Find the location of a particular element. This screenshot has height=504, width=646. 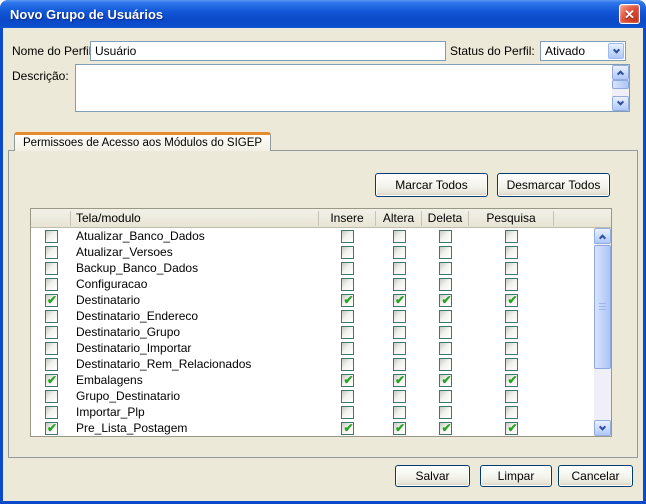

mark-all-button: Marcar Todos is located at coordinates (431, 185).